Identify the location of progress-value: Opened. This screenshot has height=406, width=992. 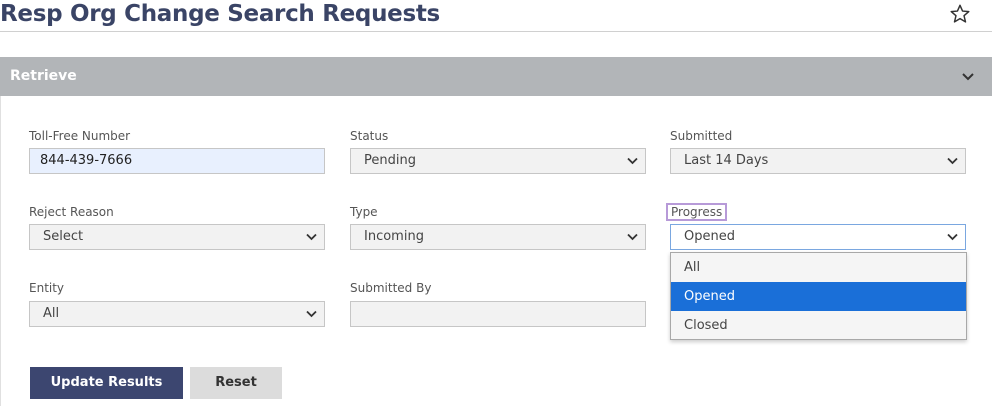
(709, 236).